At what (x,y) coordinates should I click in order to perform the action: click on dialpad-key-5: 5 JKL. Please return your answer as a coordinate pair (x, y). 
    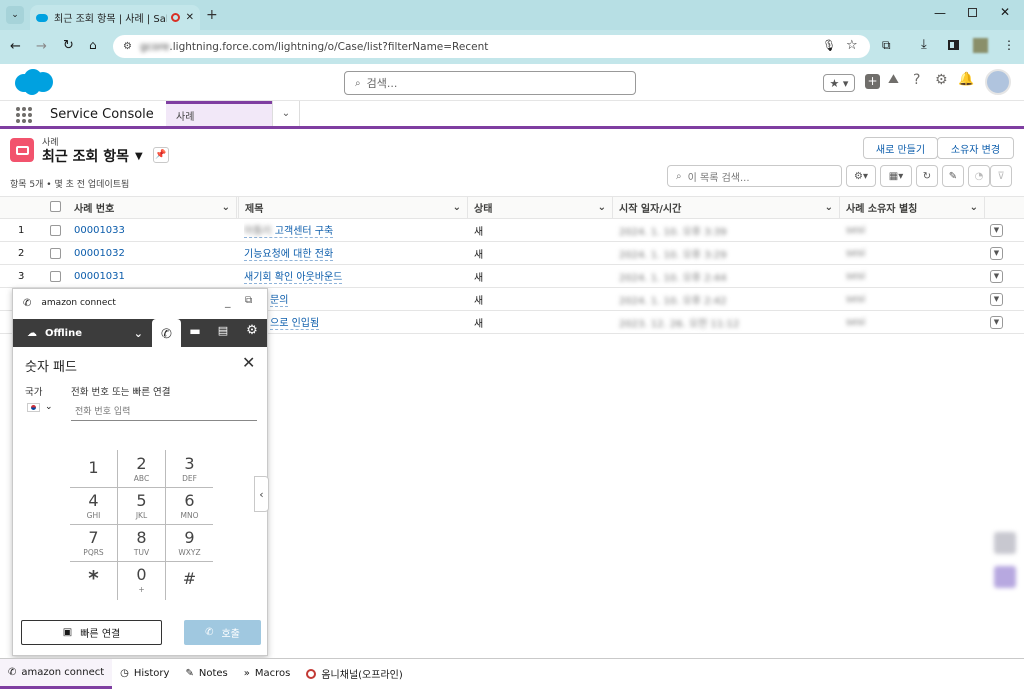
    Looking at the image, I should click on (141, 505).